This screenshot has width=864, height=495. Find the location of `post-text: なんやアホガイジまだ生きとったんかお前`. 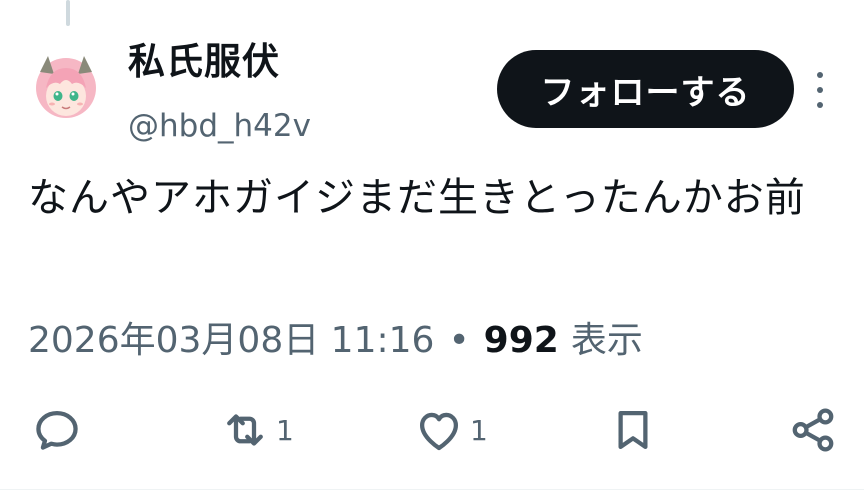

post-text: なんやアホガイジまだ生きとったんかお前 is located at coordinates (417, 198).